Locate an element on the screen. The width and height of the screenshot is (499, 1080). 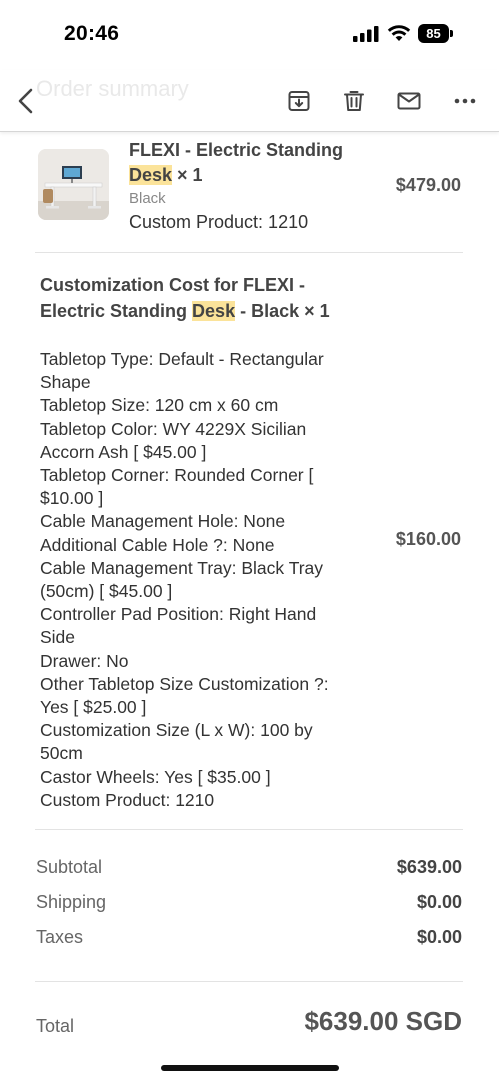
product-variant: Black is located at coordinates (147, 198).